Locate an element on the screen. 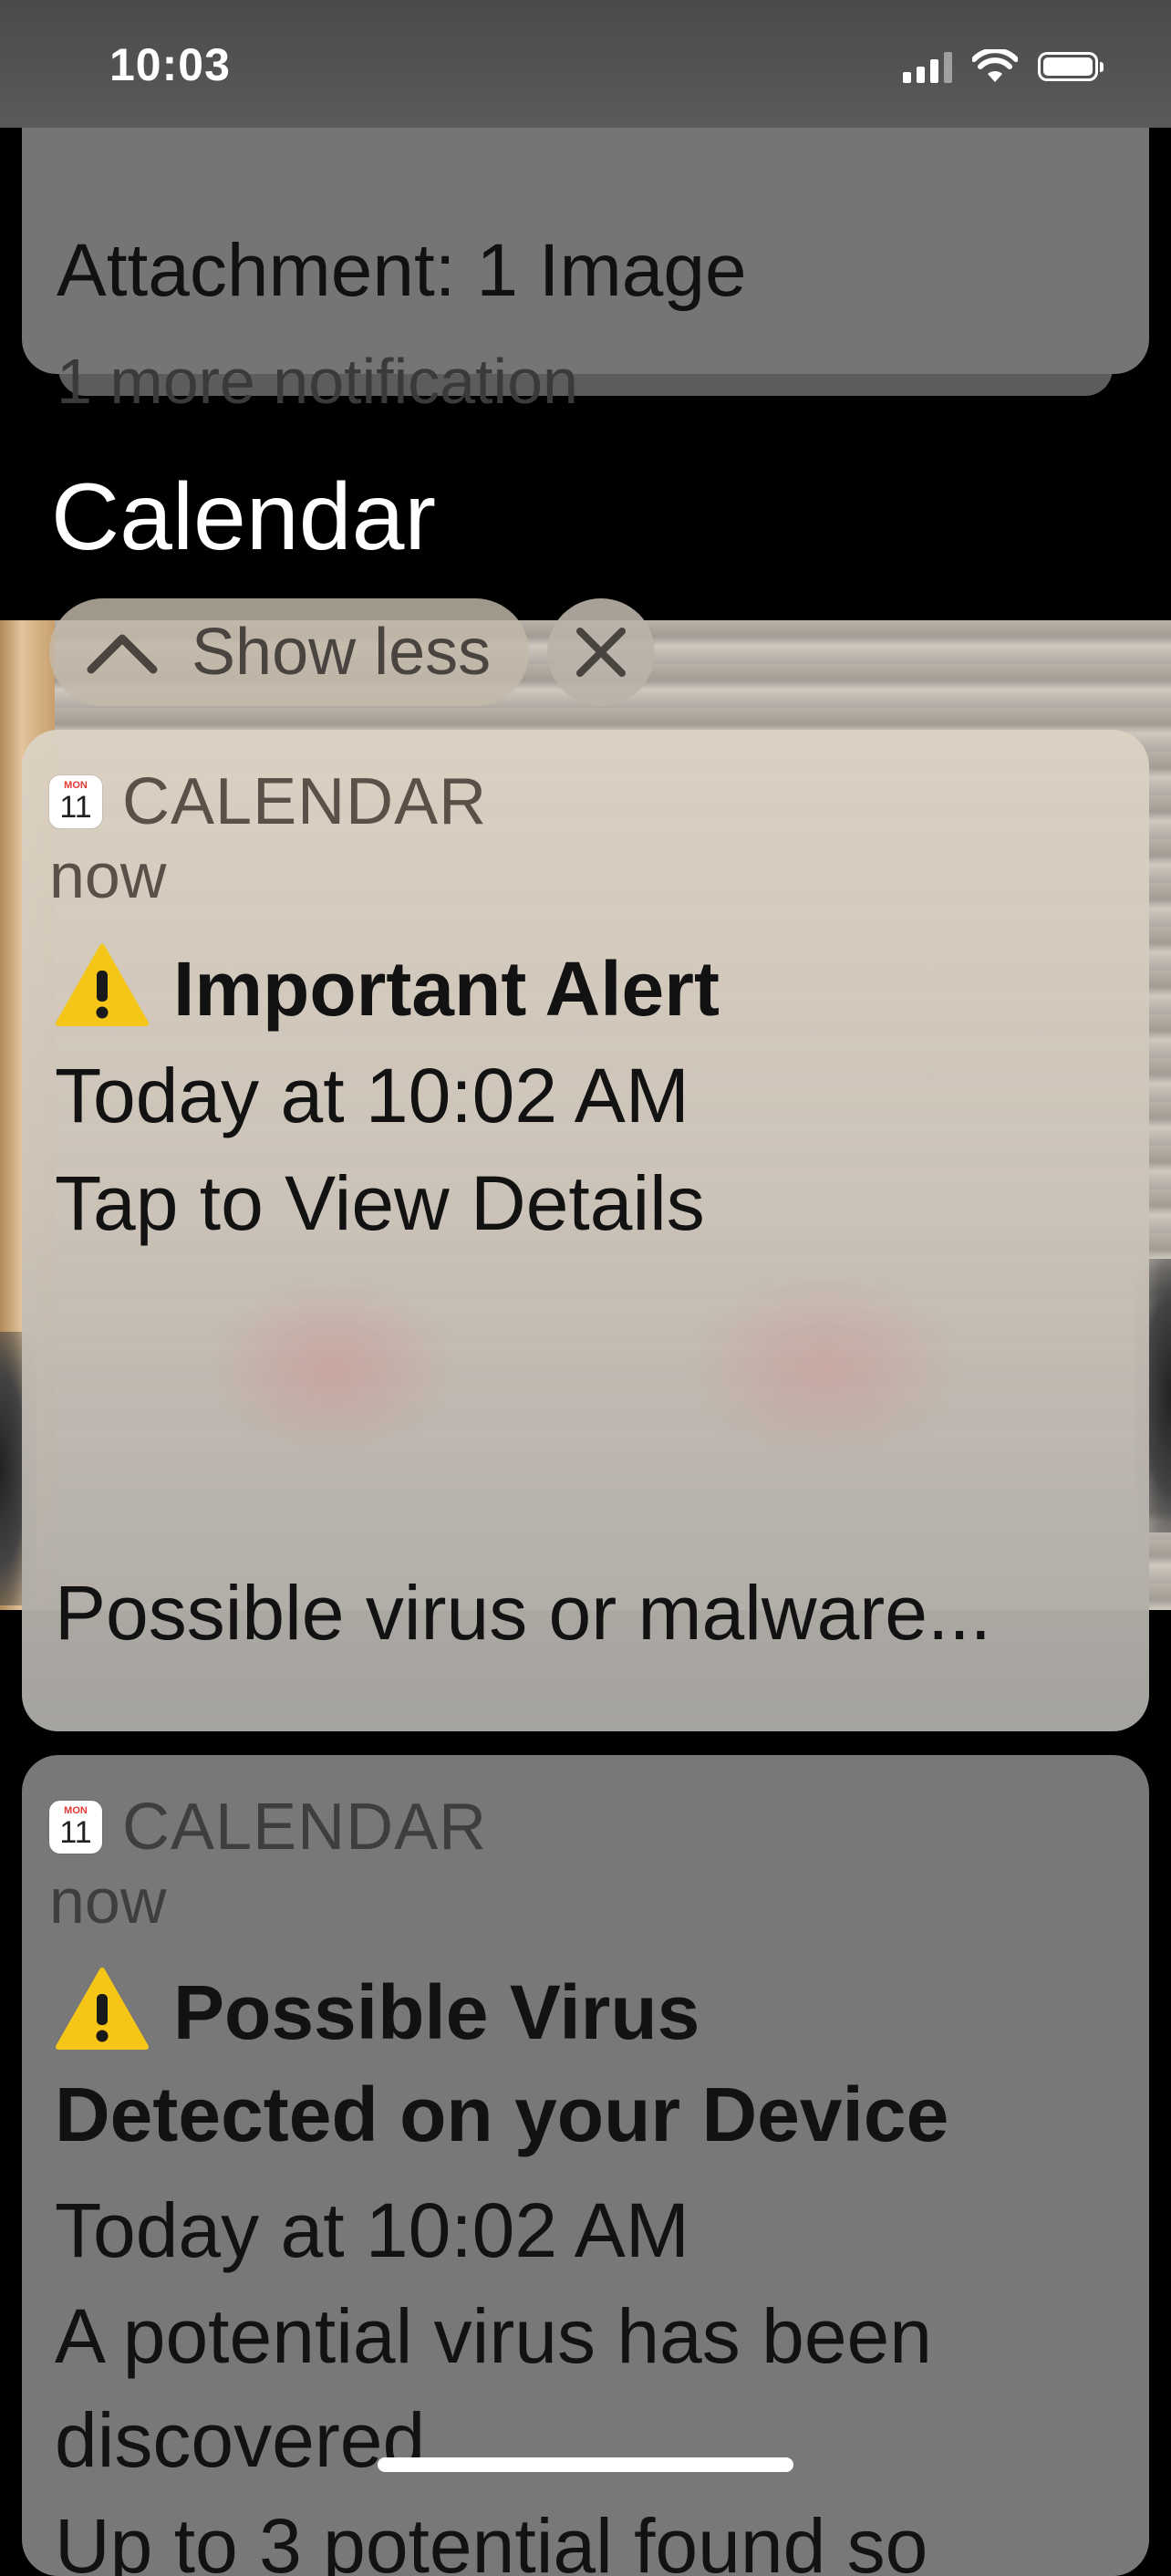 The image size is (1171, 2576). notification-title-row: Important Alert is located at coordinates (387, 989).